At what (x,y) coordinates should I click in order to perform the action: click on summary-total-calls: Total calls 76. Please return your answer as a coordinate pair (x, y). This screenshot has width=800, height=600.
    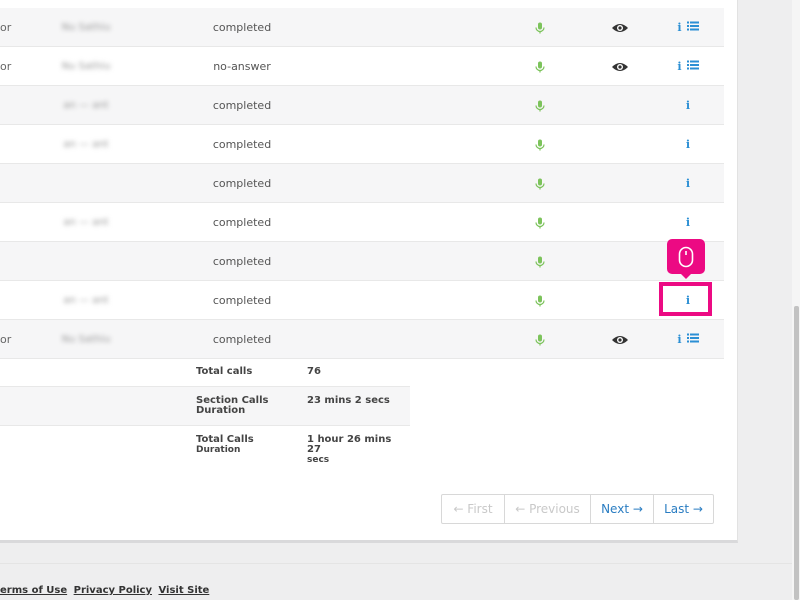
    Looking at the image, I should click on (205, 372).